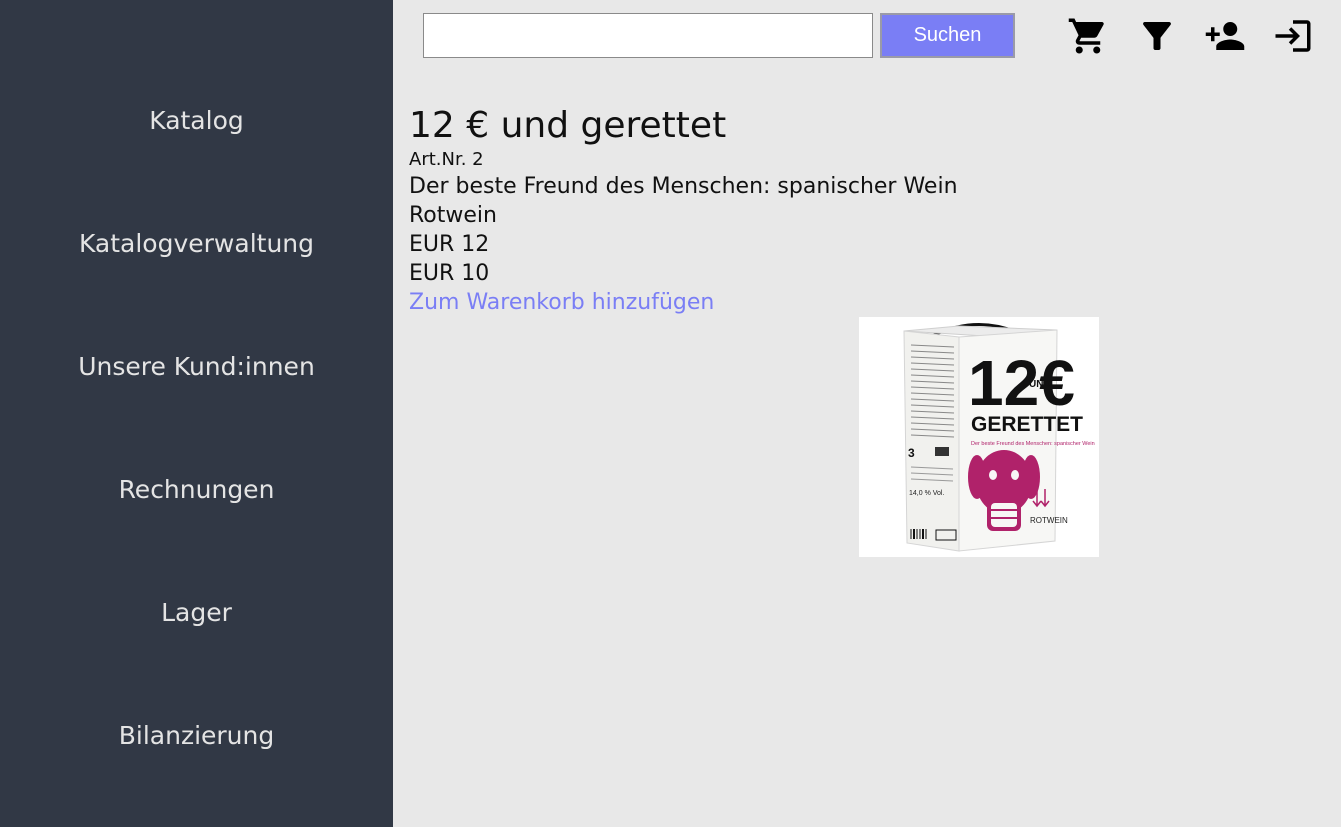  Describe the element at coordinates (449, 244) in the screenshot. I see `product-price: EUR 12` at that location.